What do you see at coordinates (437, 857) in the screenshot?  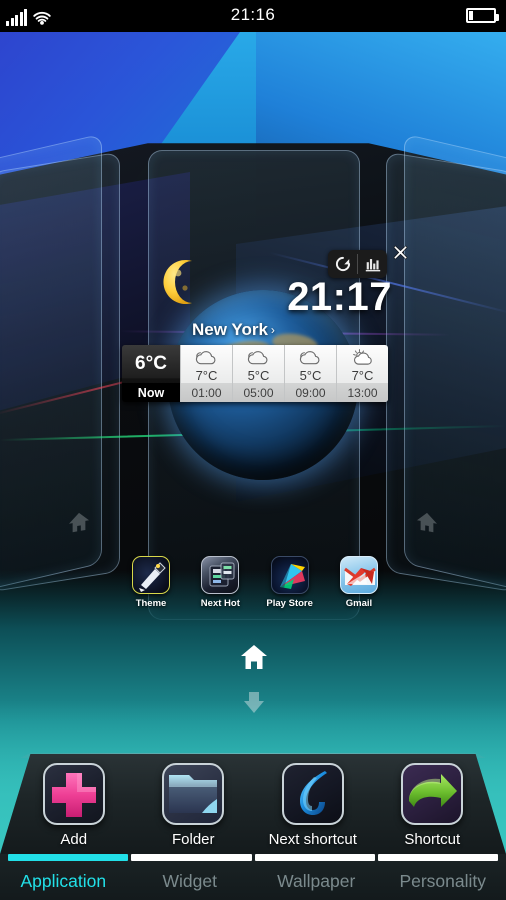 I see `tab-indicator-personality` at bounding box center [437, 857].